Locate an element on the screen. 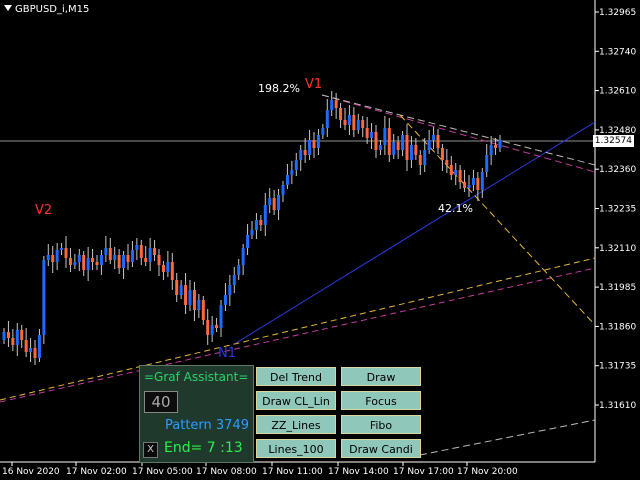 The height and width of the screenshot is (480, 640). price-label: 1.32360 is located at coordinates (617, 170).